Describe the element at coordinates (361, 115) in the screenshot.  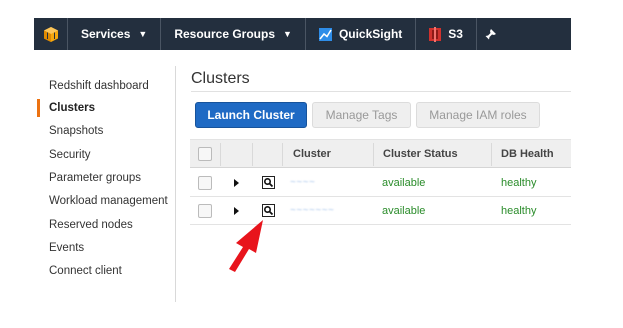
I see `manage-tags-button: Manage Tags` at that location.